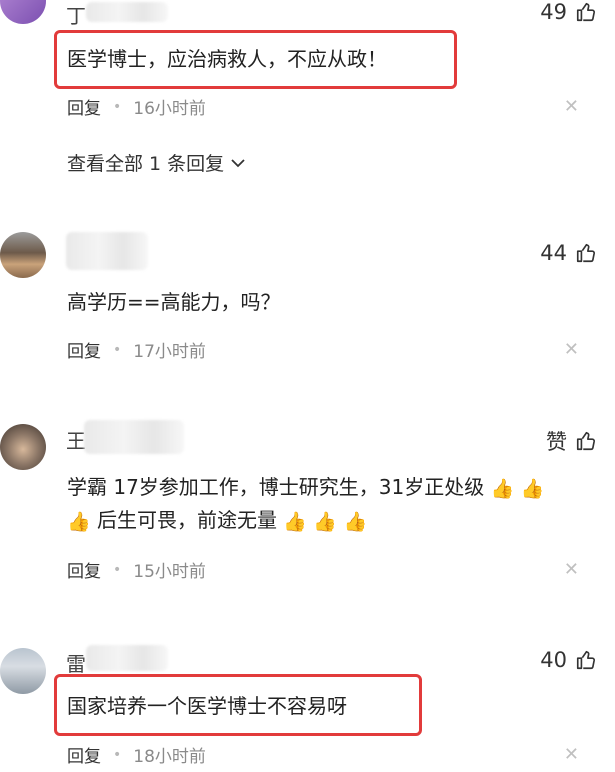 The width and height of the screenshot is (615, 772). Describe the element at coordinates (187, 520) in the screenshot. I see `comment-text: 后生可畏，前途无量` at that location.